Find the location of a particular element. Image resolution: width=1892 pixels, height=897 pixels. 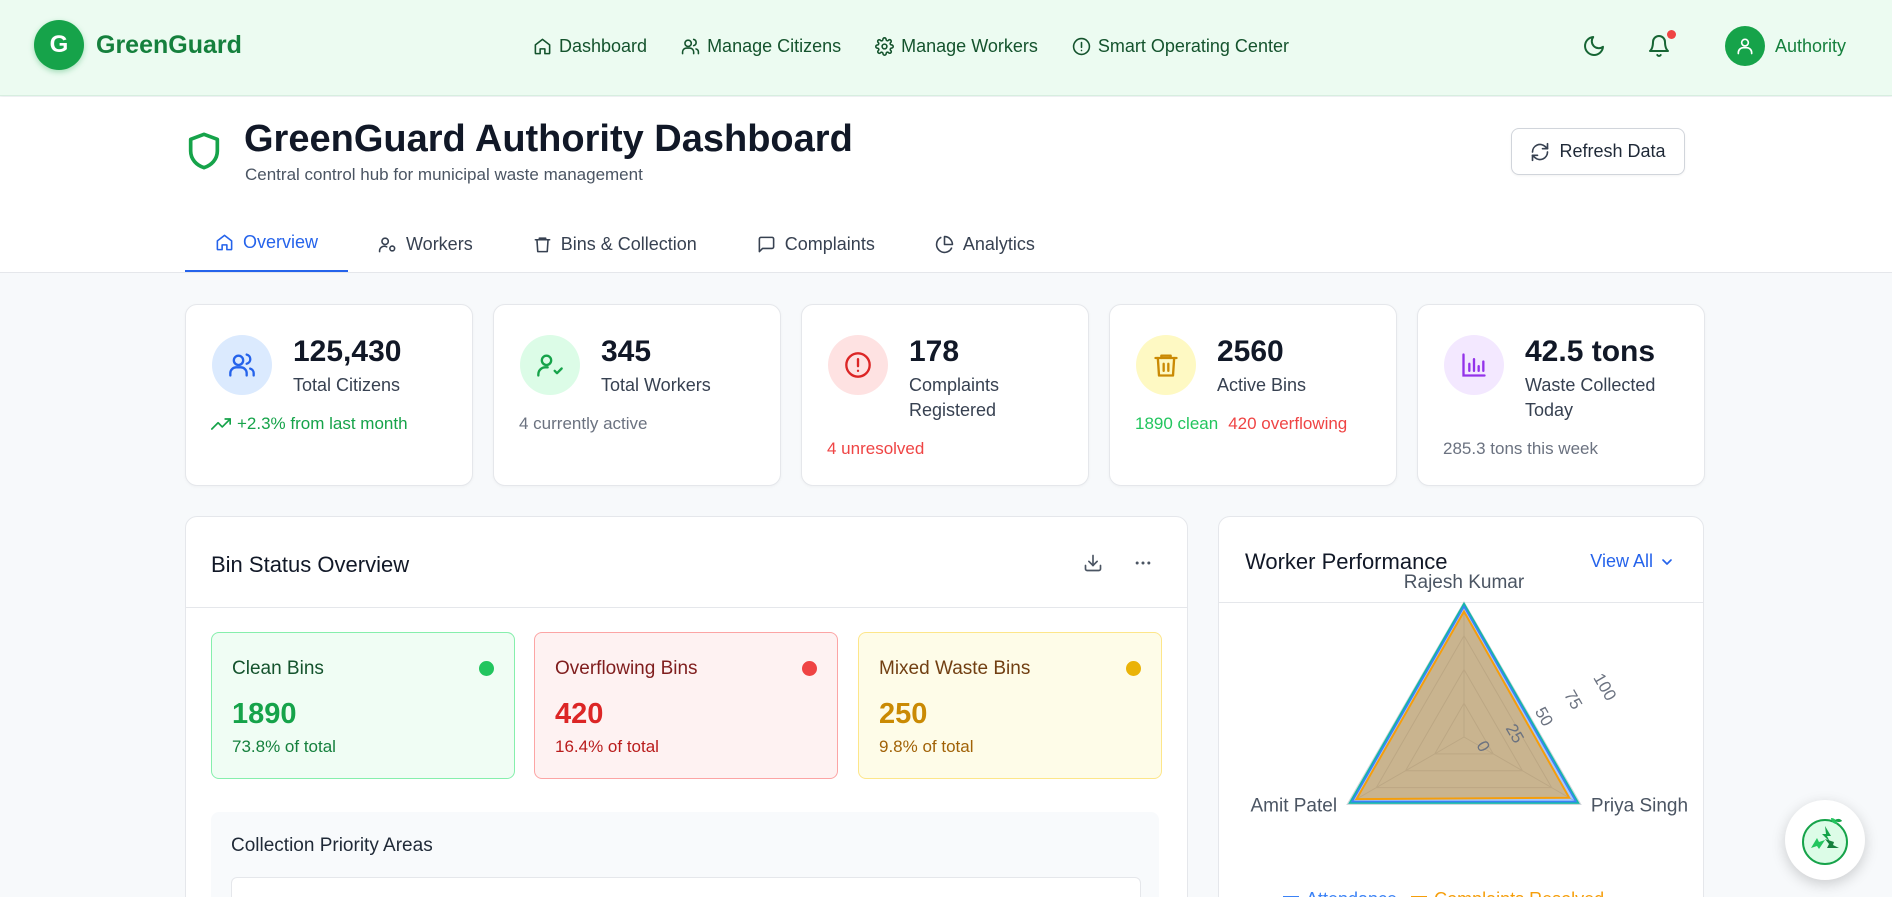

tab-overview-label: Overview is located at coordinates (281, 242).